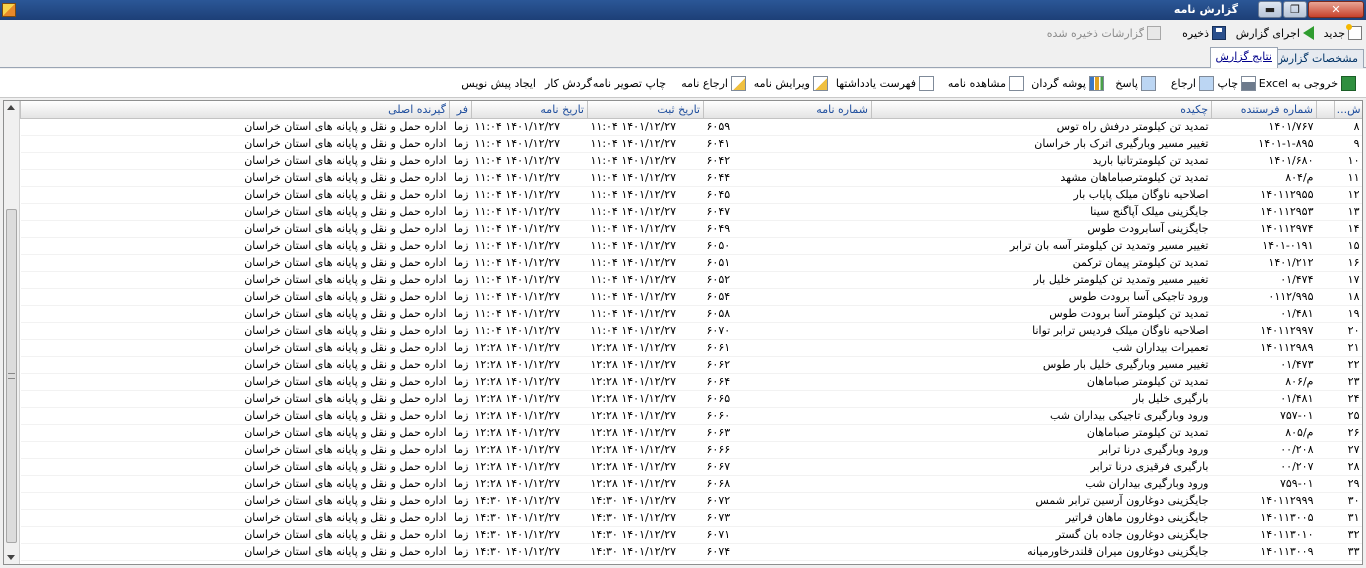 Image resolution: width=1366 pixels, height=568 pixels. Describe the element at coordinates (11, 376) in the screenshot. I see `scroll-thumb` at that location.